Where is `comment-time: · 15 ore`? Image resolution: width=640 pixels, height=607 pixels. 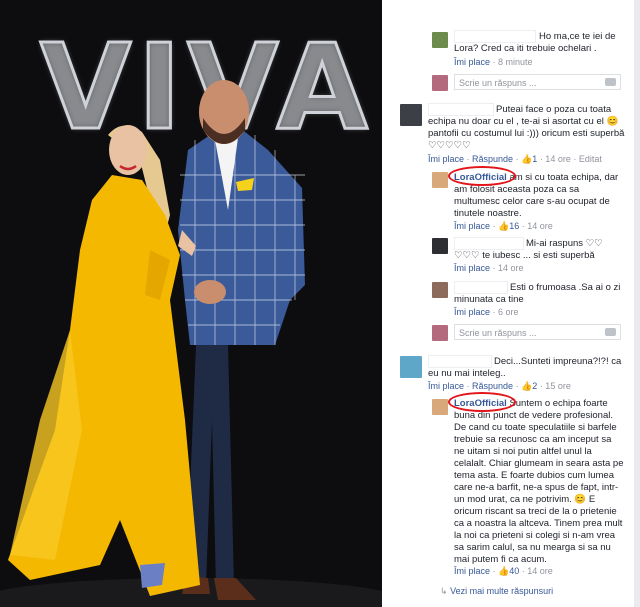
comment-time: · 15 ore is located at coordinates (555, 386).